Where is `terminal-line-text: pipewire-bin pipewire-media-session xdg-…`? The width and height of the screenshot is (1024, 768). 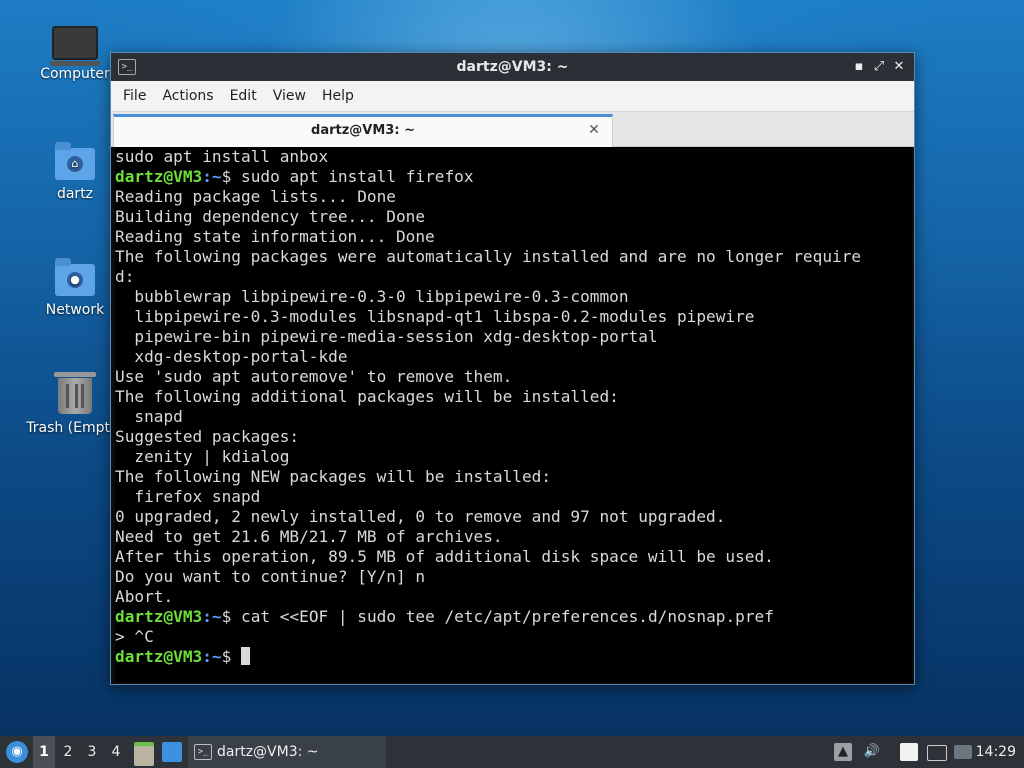
terminal-line-text: pipewire-bin pipewire-media-session xdg-… is located at coordinates (386, 336).